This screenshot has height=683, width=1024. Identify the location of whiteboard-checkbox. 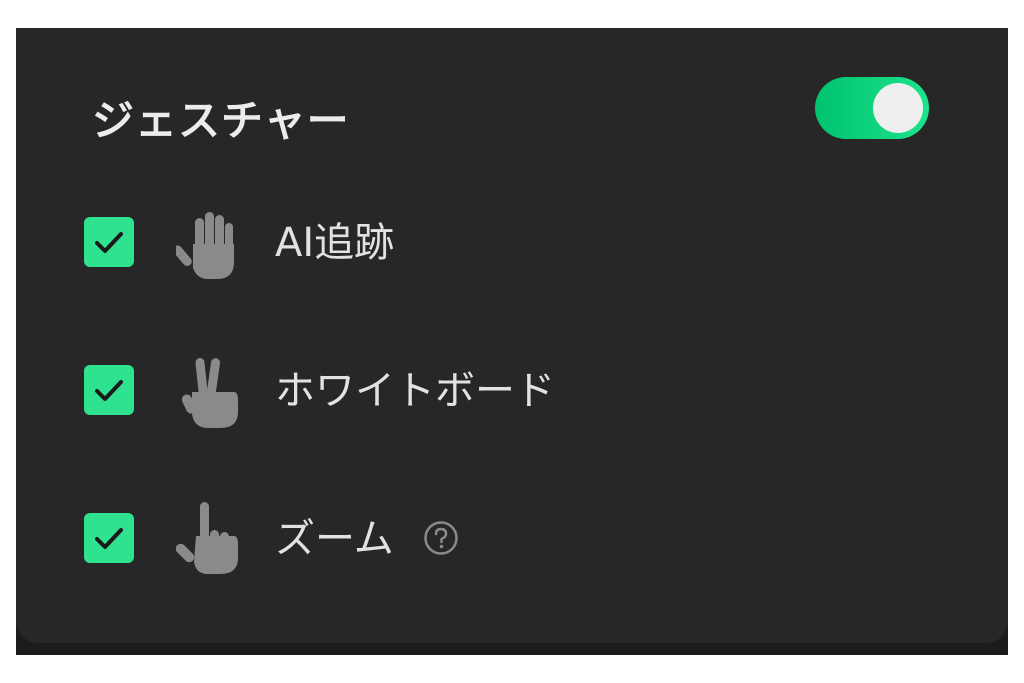
(109, 390).